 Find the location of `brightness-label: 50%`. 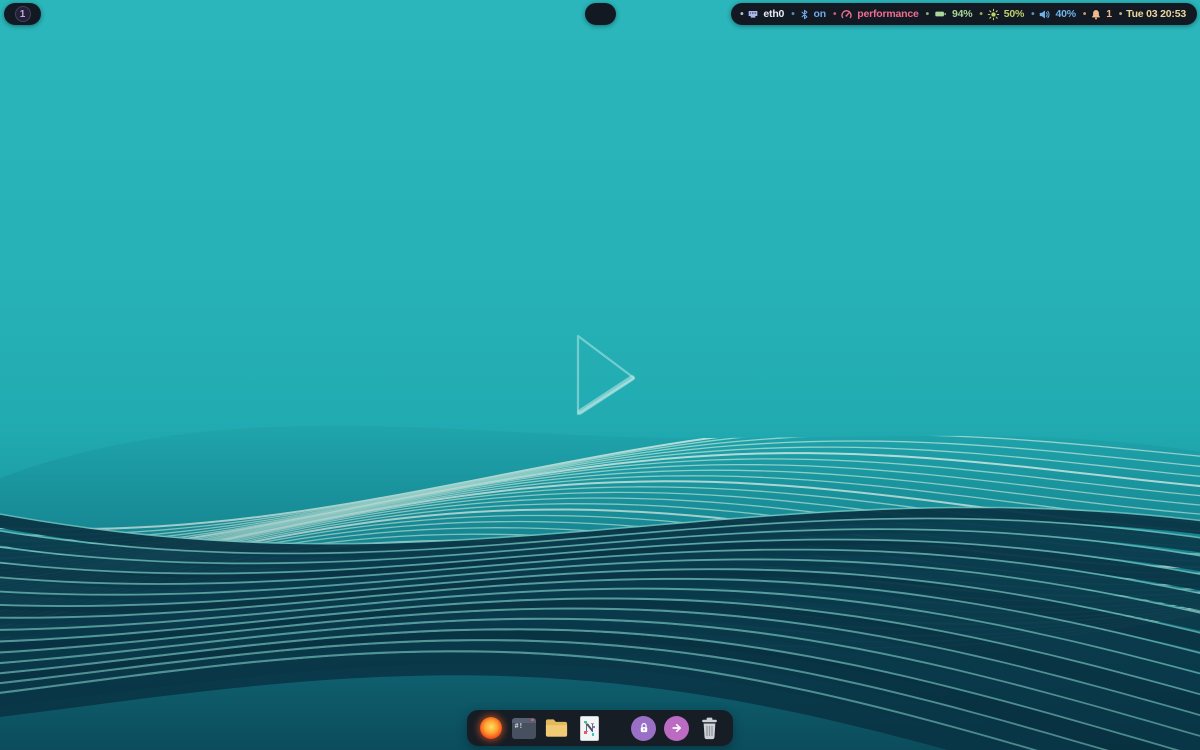

brightness-label: 50% is located at coordinates (1014, 14).